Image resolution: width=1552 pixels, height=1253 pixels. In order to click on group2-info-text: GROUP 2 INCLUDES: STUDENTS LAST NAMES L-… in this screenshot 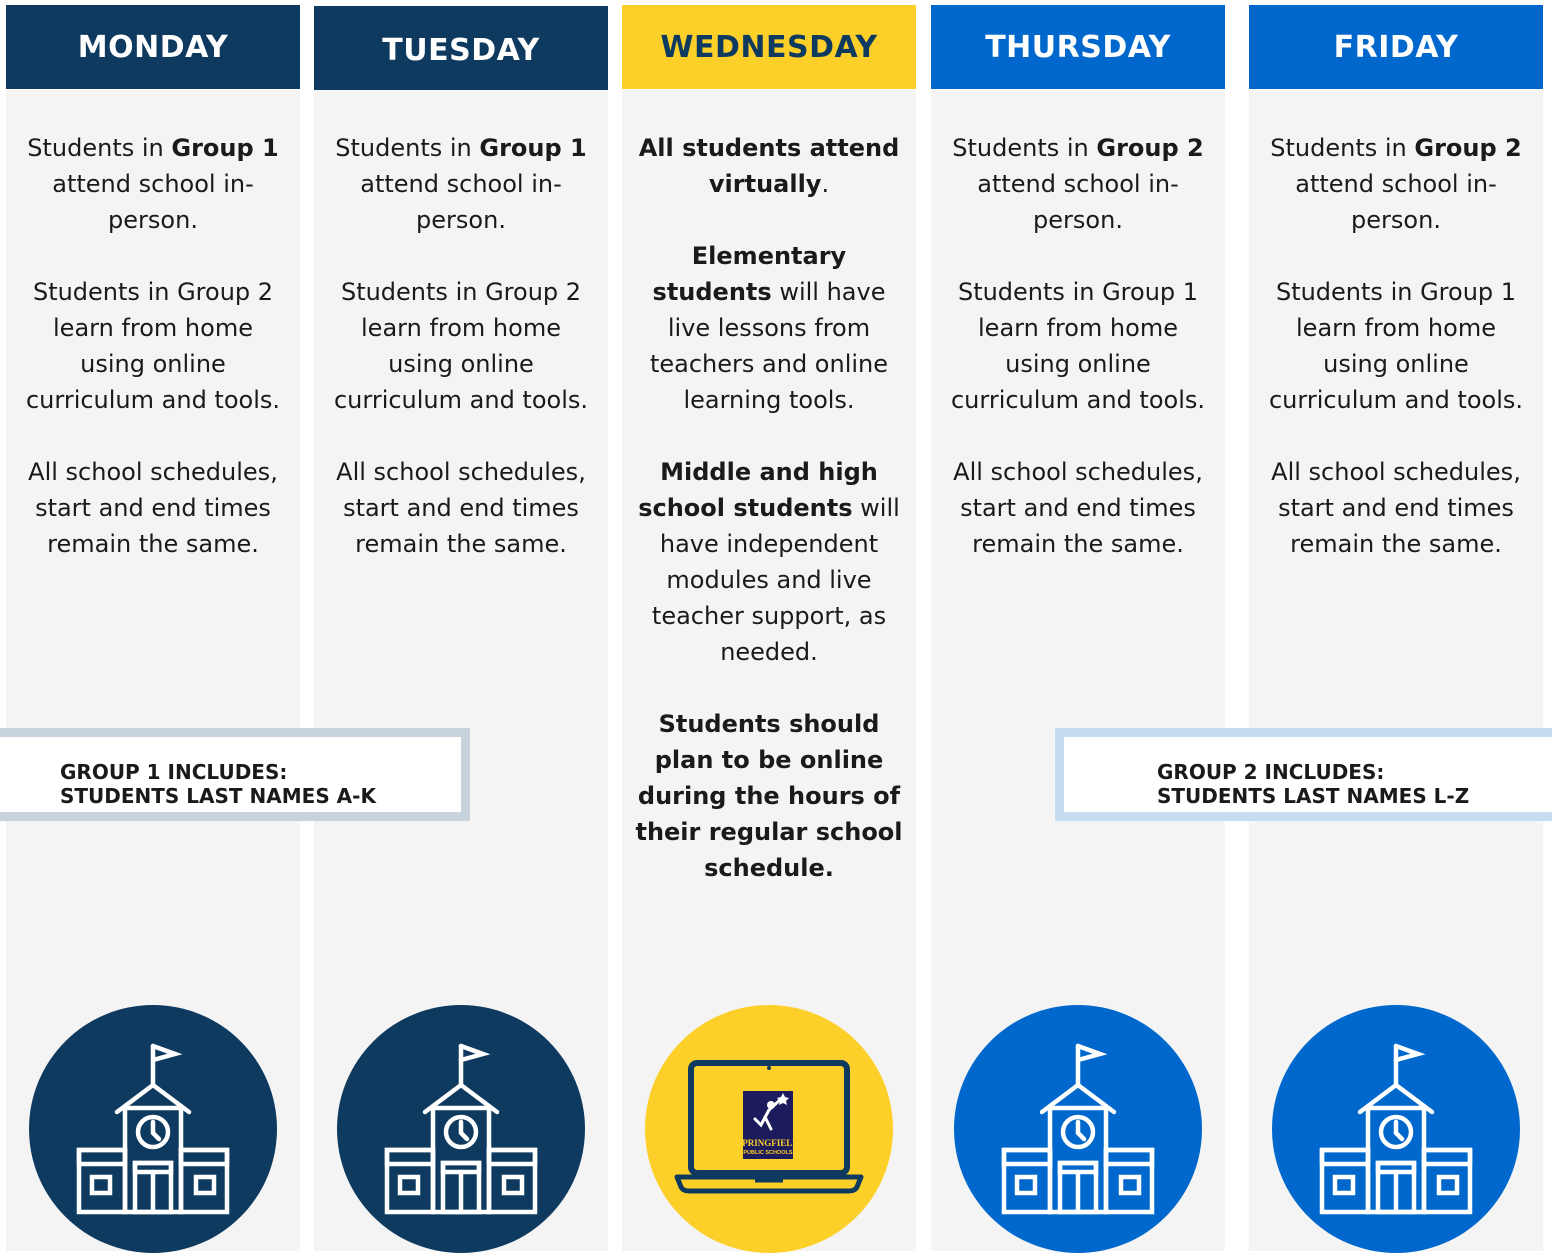, I will do `click(1313, 784)`.